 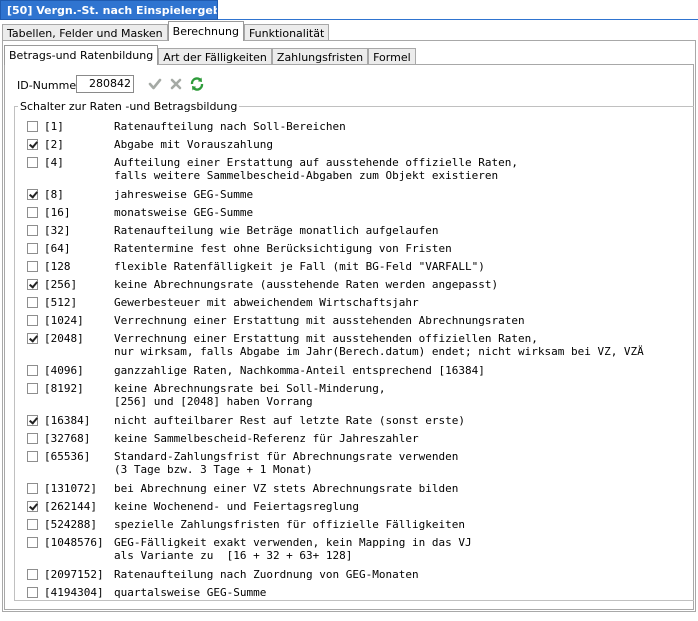 What do you see at coordinates (109, 10) in the screenshot?
I see `window-title: [50] Vergn.-St. nach Einspielergebn` at bounding box center [109, 10].